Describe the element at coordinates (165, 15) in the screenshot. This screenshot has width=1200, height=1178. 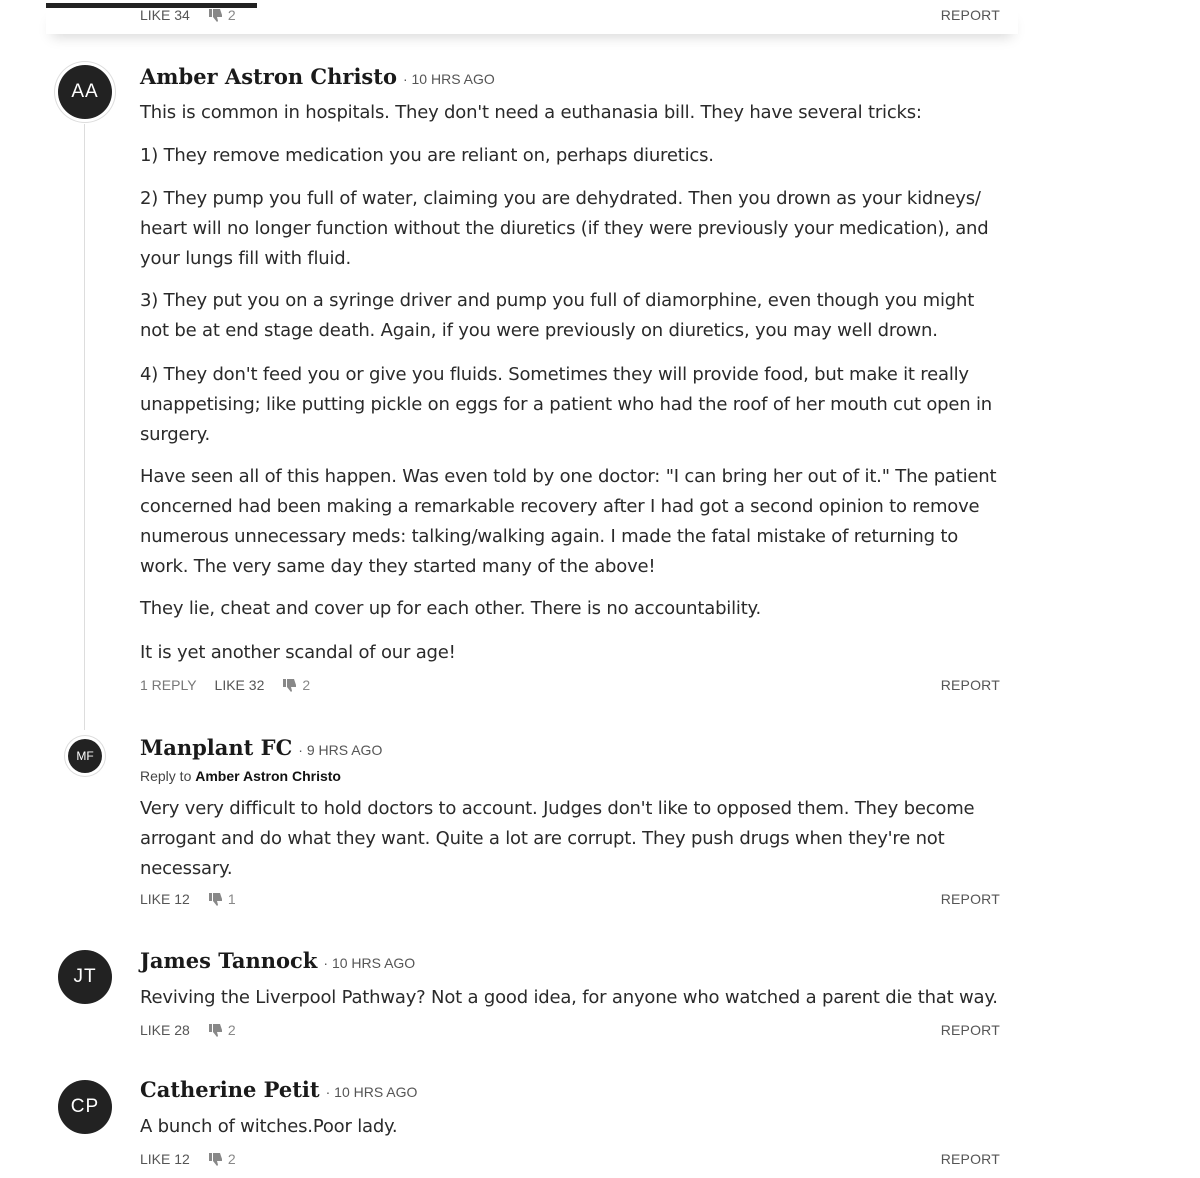
I see `like-button: LIKE 34` at that location.